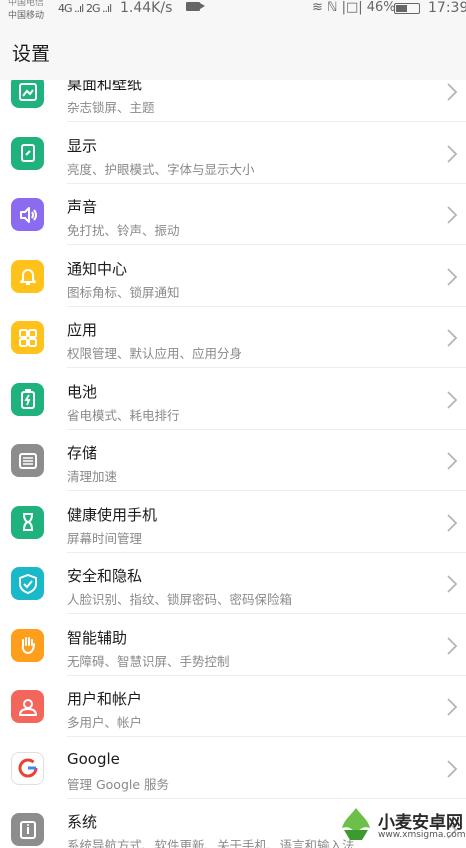  What do you see at coordinates (105, 576) in the screenshot?
I see `settings-row-label: 安全和隐私` at bounding box center [105, 576].